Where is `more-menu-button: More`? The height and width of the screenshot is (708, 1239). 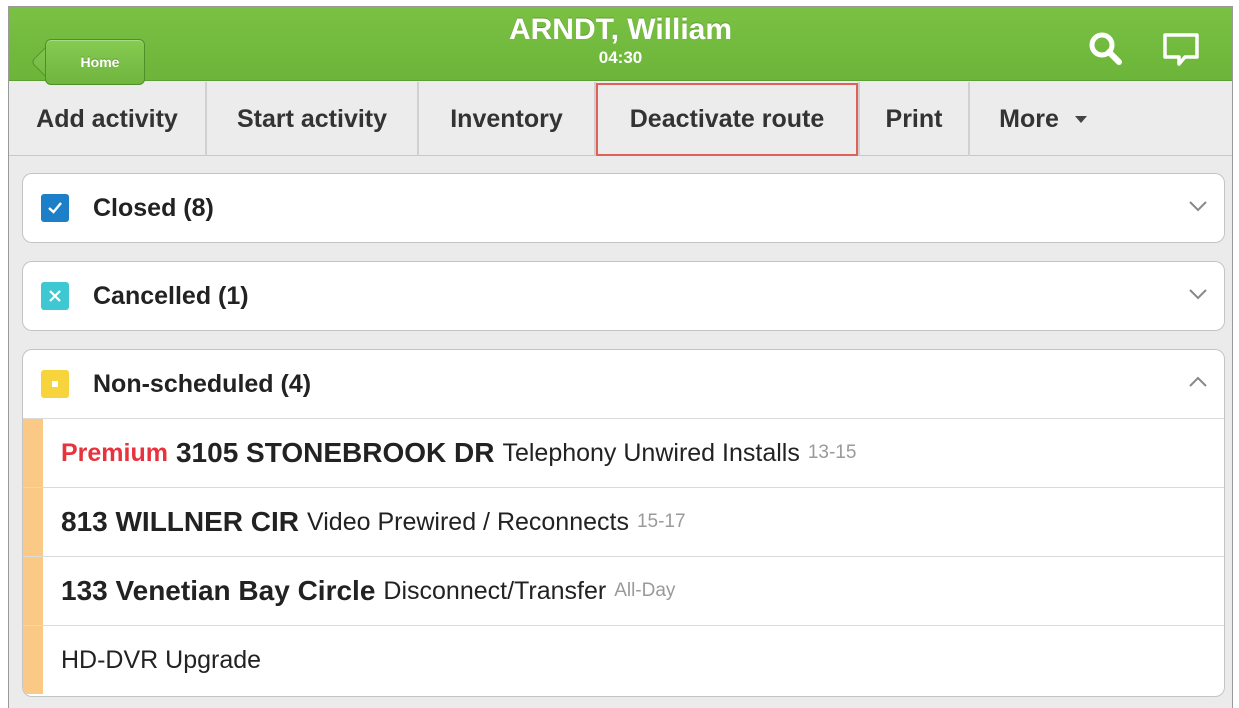 more-menu-button: More is located at coordinates (1043, 119).